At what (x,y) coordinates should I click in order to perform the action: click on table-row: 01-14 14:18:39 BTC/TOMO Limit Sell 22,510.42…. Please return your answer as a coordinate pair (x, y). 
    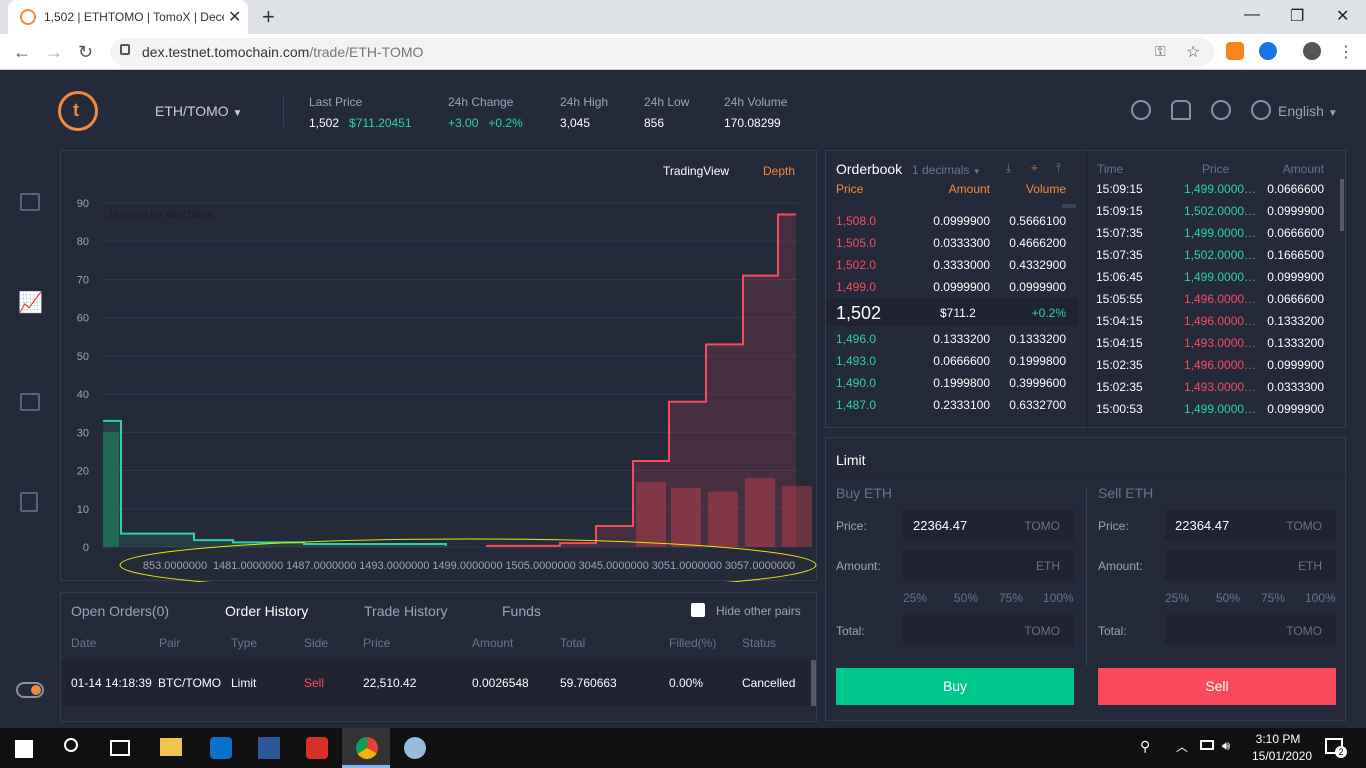
    Looking at the image, I should click on (436, 683).